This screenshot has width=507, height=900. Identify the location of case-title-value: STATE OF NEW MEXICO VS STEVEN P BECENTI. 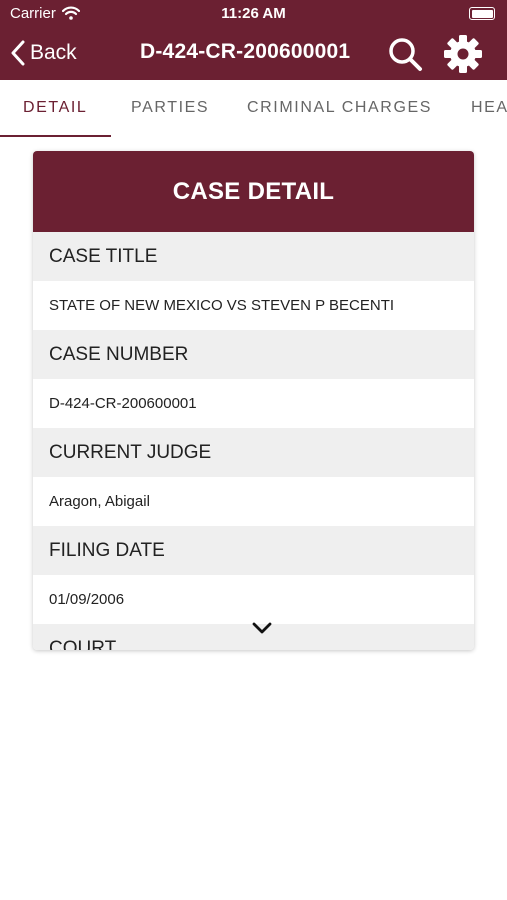
(253, 305).